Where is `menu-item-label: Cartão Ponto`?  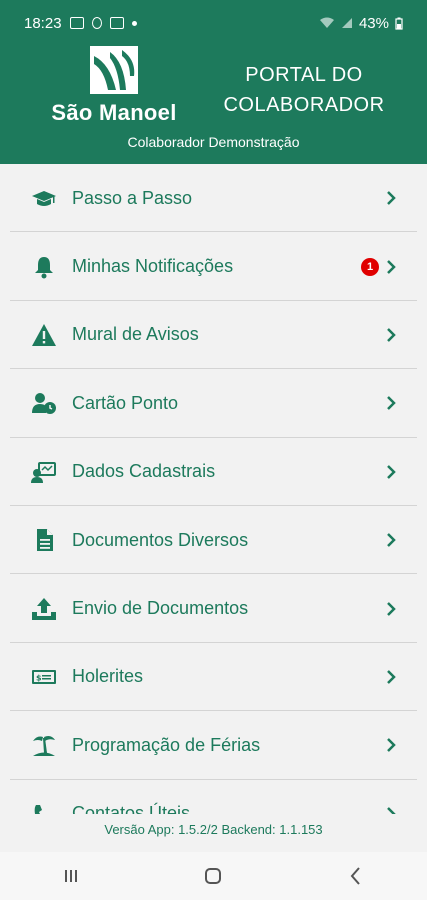 menu-item-label: Cartão Ponto is located at coordinates (125, 402).